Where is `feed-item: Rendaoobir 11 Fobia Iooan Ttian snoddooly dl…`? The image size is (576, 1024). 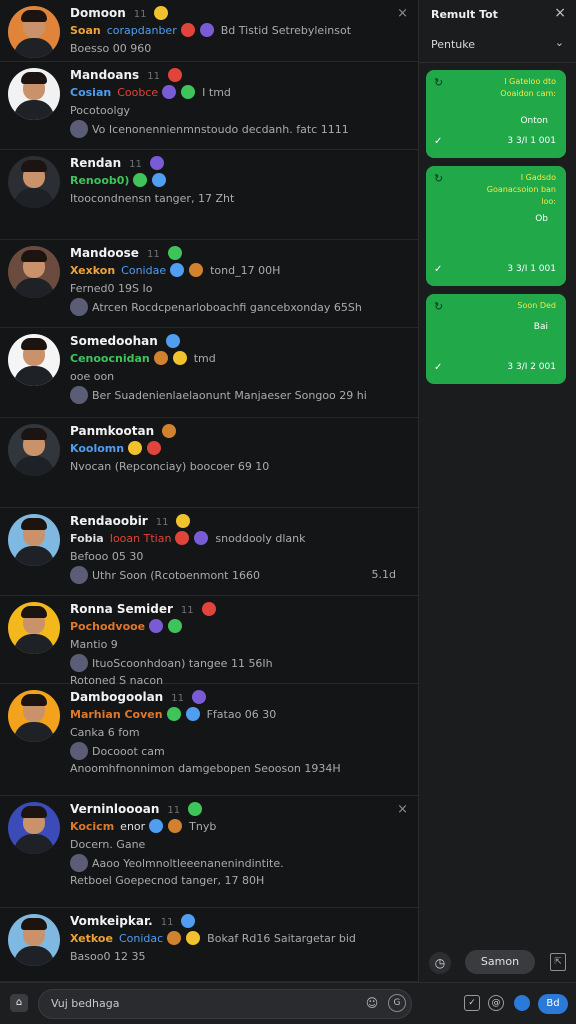
feed-item: Rendaoobir 11 Fobia Iooan Ttian snoddooly dl… is located at coordinates (209, 552).